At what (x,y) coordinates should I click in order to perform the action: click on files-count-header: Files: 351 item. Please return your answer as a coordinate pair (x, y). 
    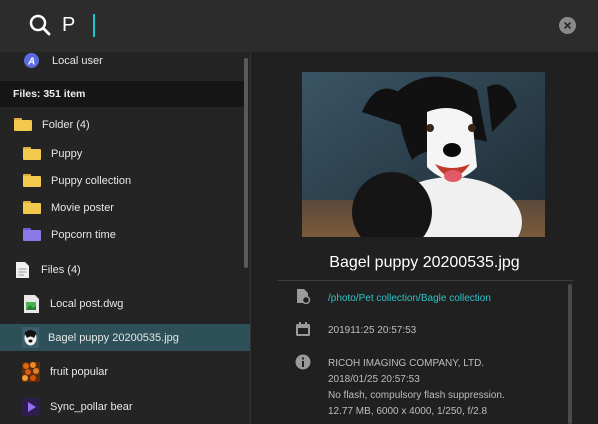
    Looking at the image, I should click on (122, 94).